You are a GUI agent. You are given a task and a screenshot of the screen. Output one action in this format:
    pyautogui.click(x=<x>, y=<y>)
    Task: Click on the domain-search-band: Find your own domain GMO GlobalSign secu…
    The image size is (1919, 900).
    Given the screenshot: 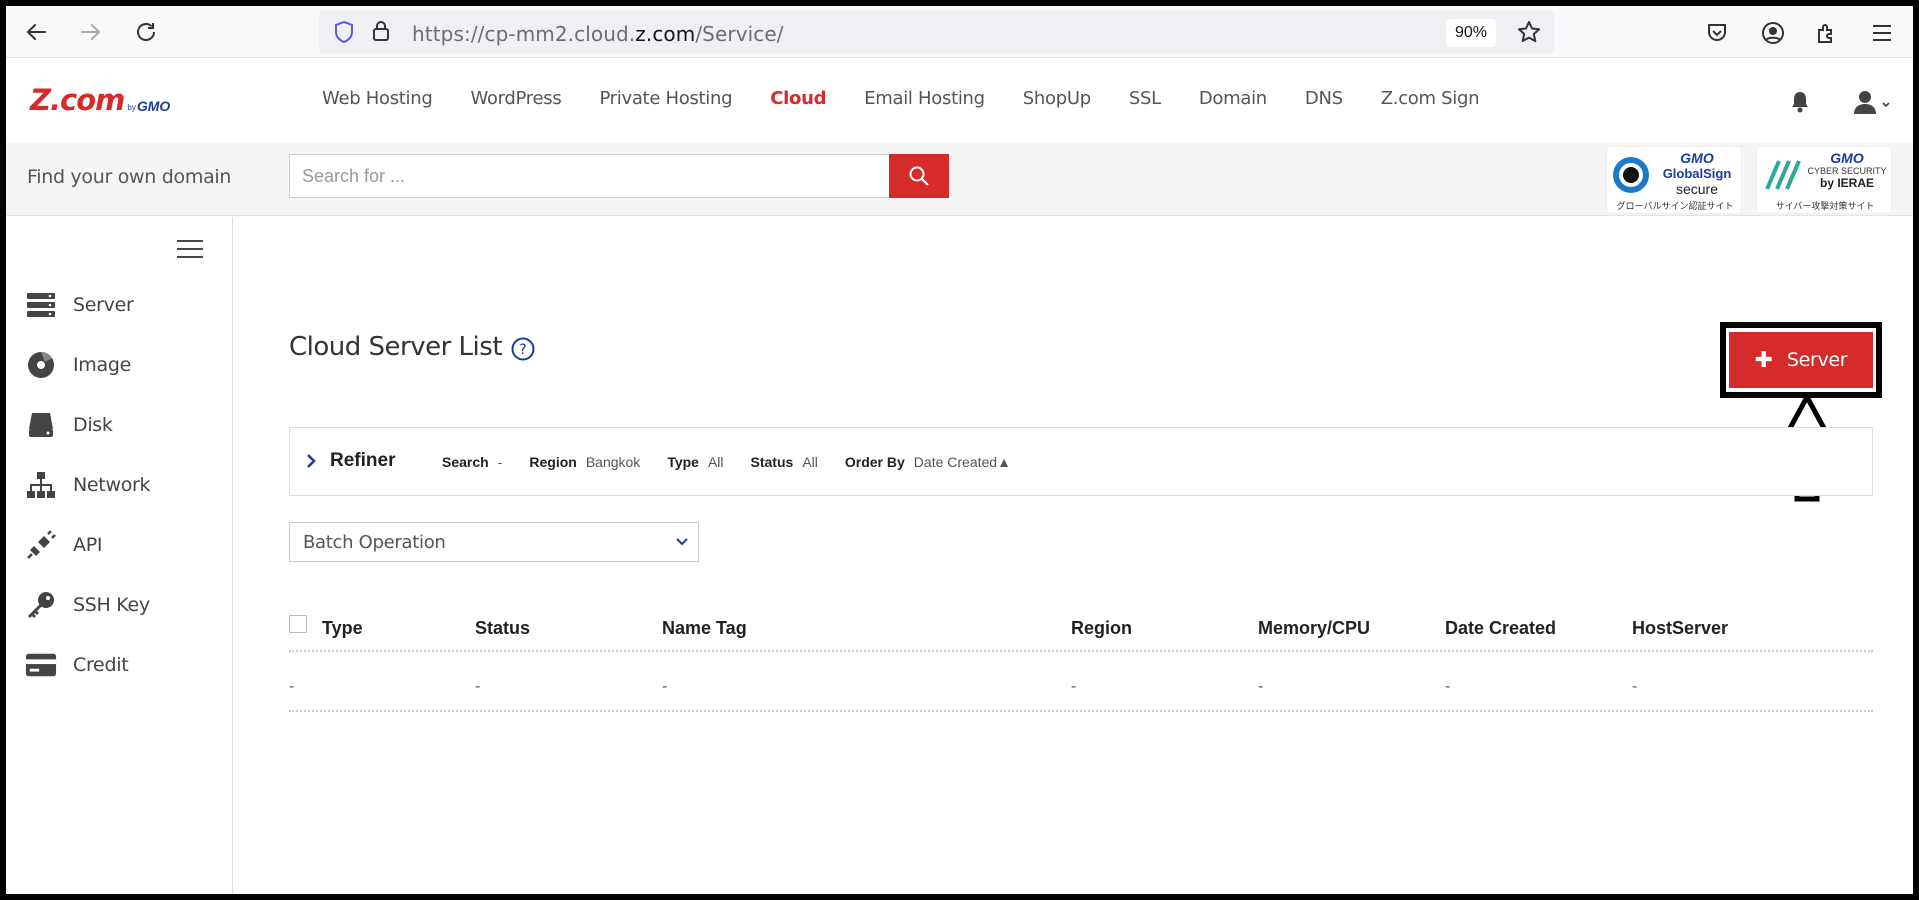 What is the action you would take?
    pyautogui.click(x=959, y=179)
    